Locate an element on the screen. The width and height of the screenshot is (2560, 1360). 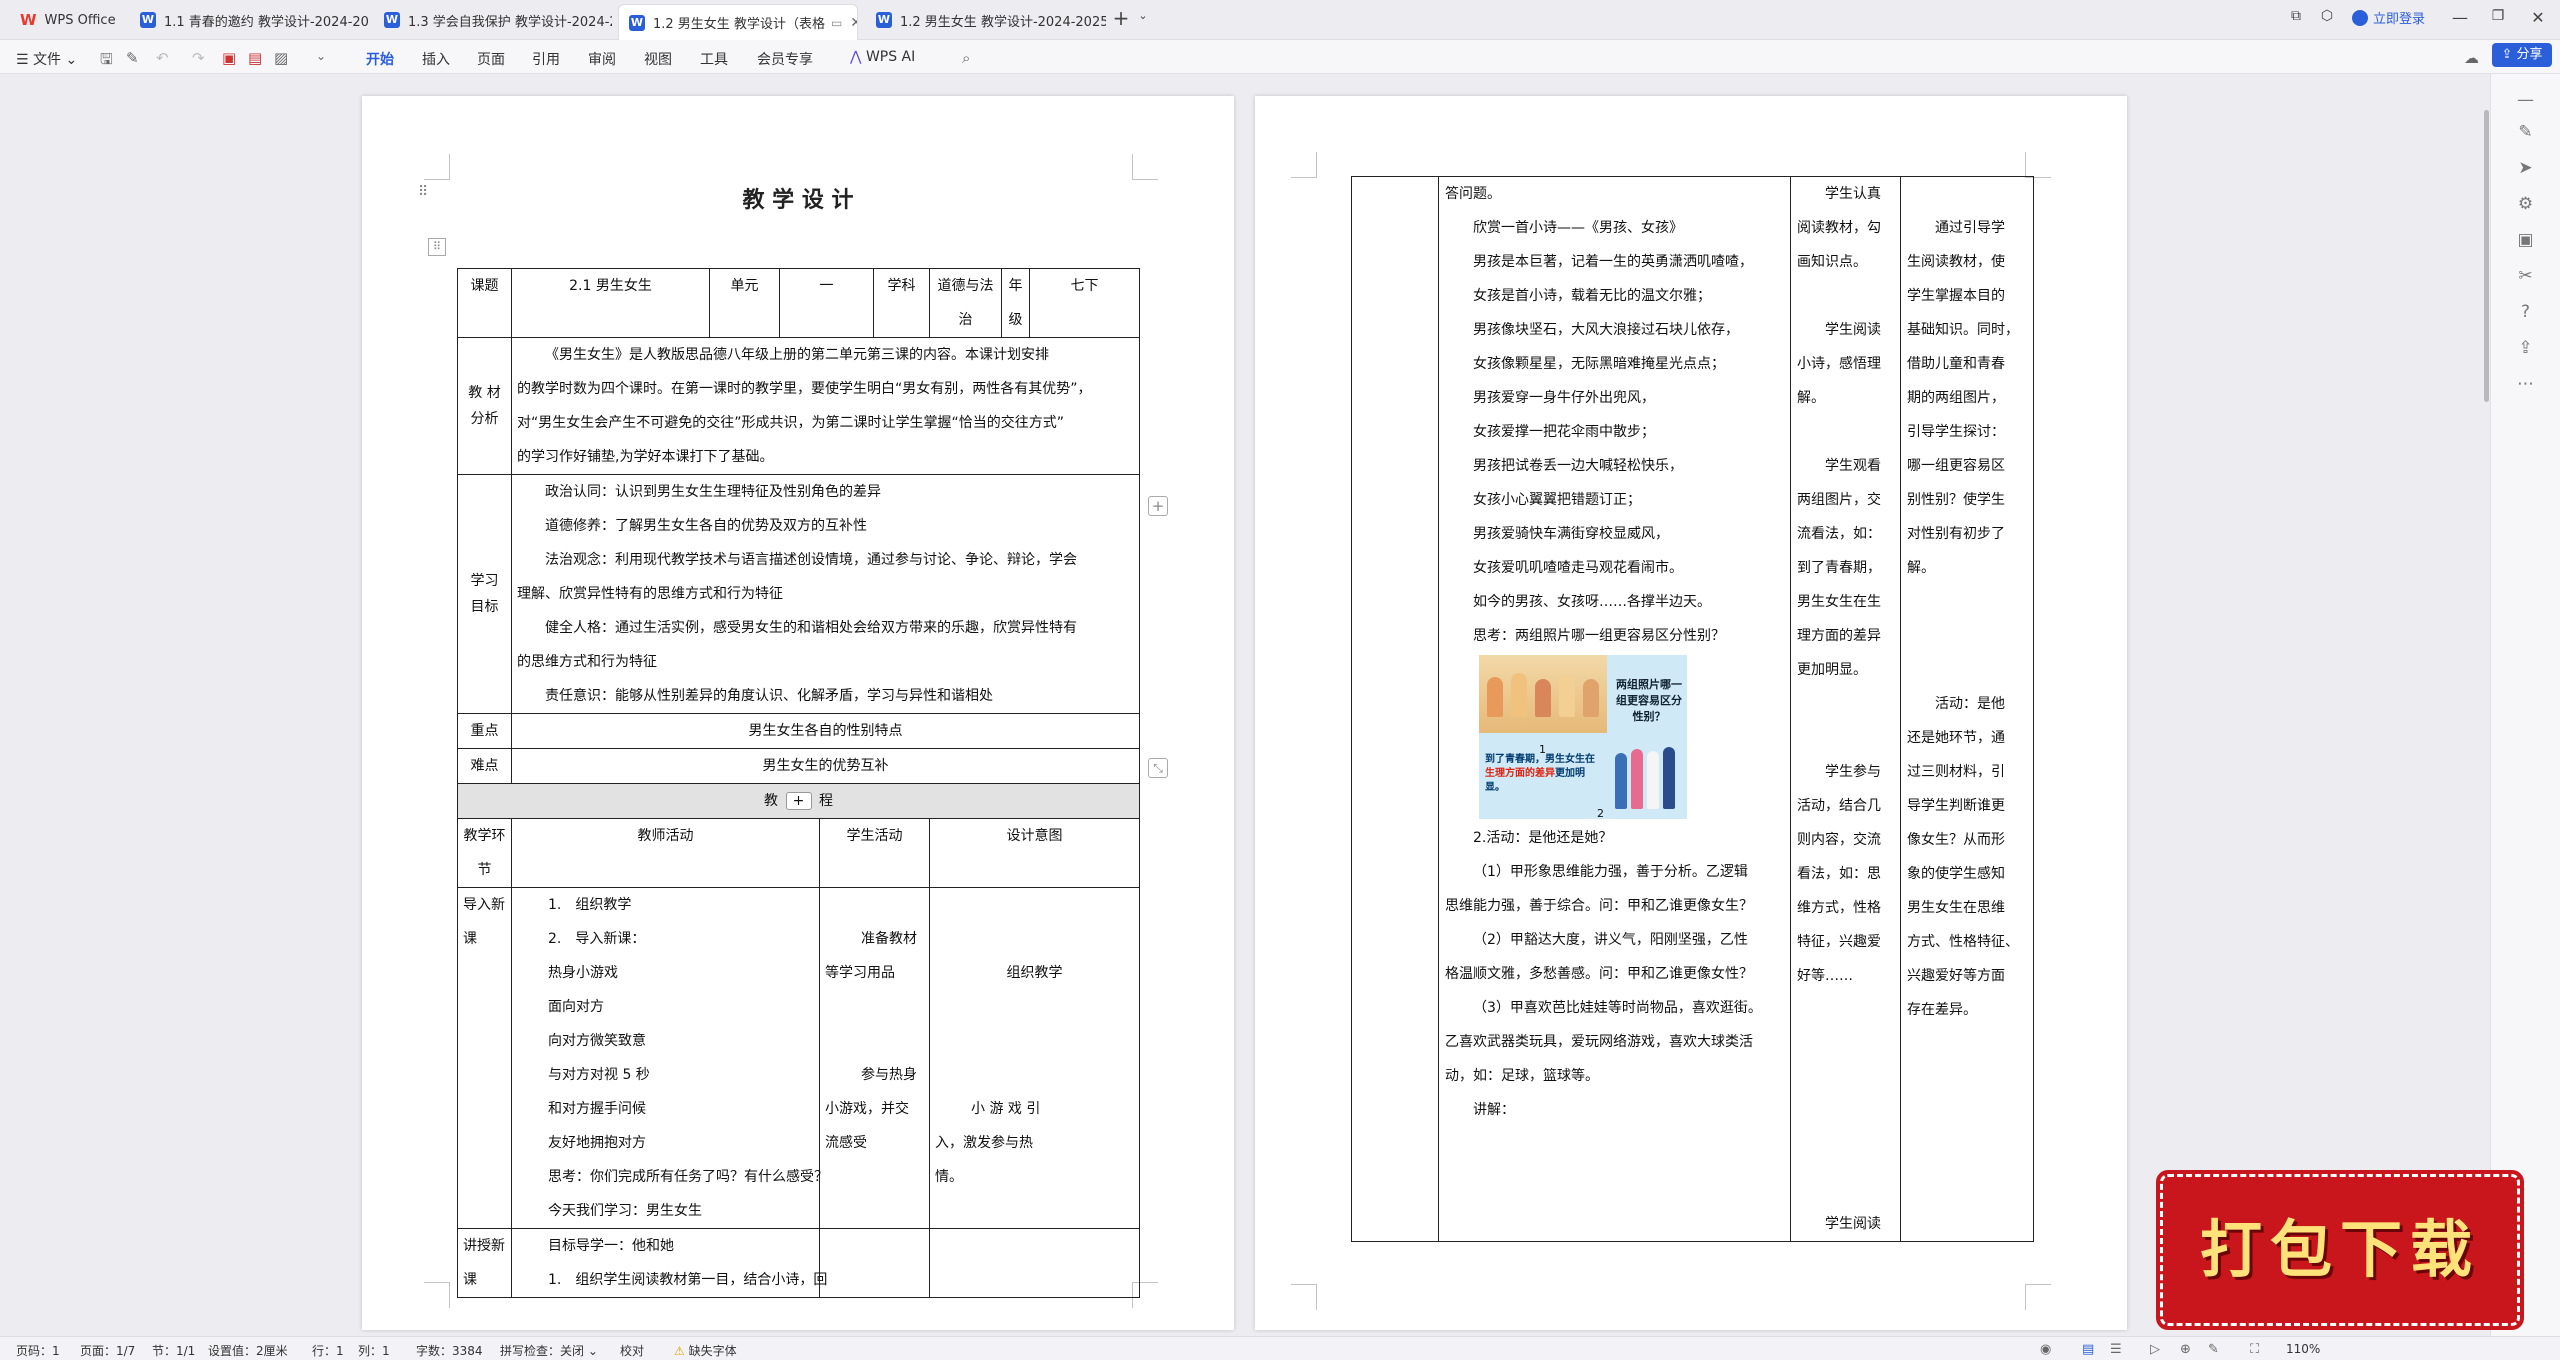
fit-page-icon: ⛶ is located at coordinates (2254, 1349).